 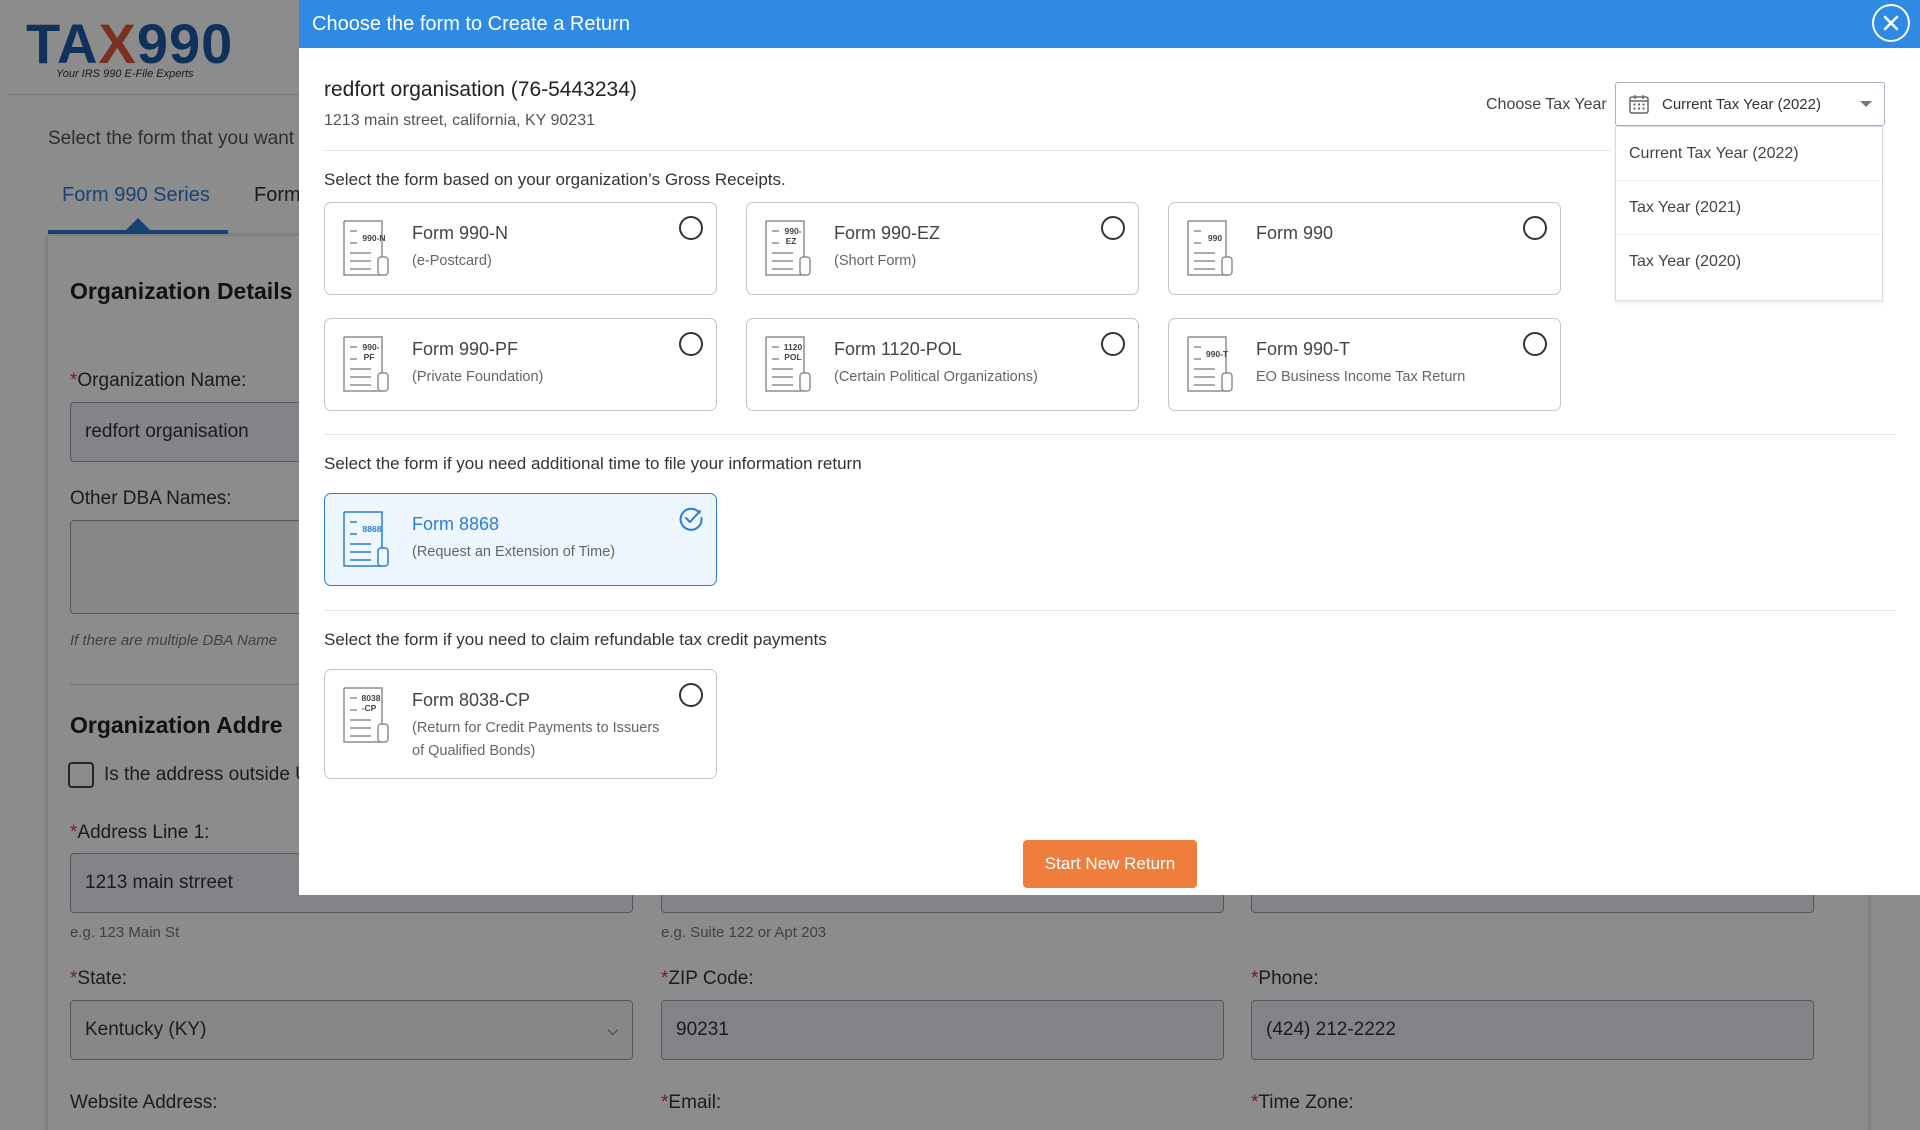 What do you see at coordinates (372, 529) in the screenshot?
I see `svg-text: 8868` at bounding box center [372, 529].